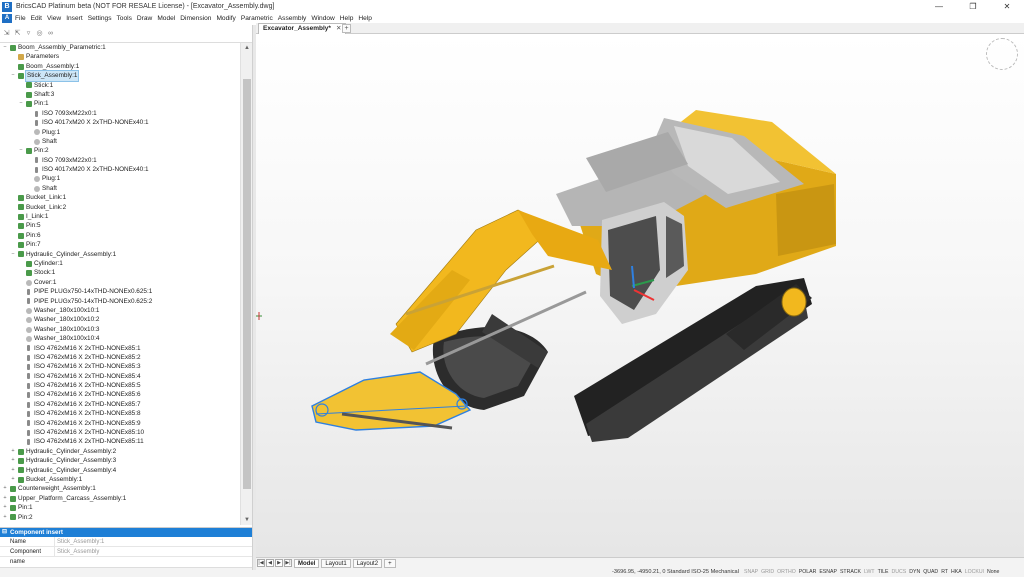 This screenshot has width=1024, height=577. Describe the element at coordinates (126, 225) in the screenshot. I see `tree-item: Pin:5` at that location.